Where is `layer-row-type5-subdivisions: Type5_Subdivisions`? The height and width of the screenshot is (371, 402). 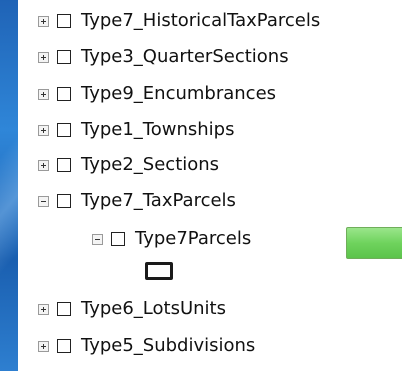
layer-row-type5-subdivisions: Type5_Subdivisions is located at coordinates (146, 346).